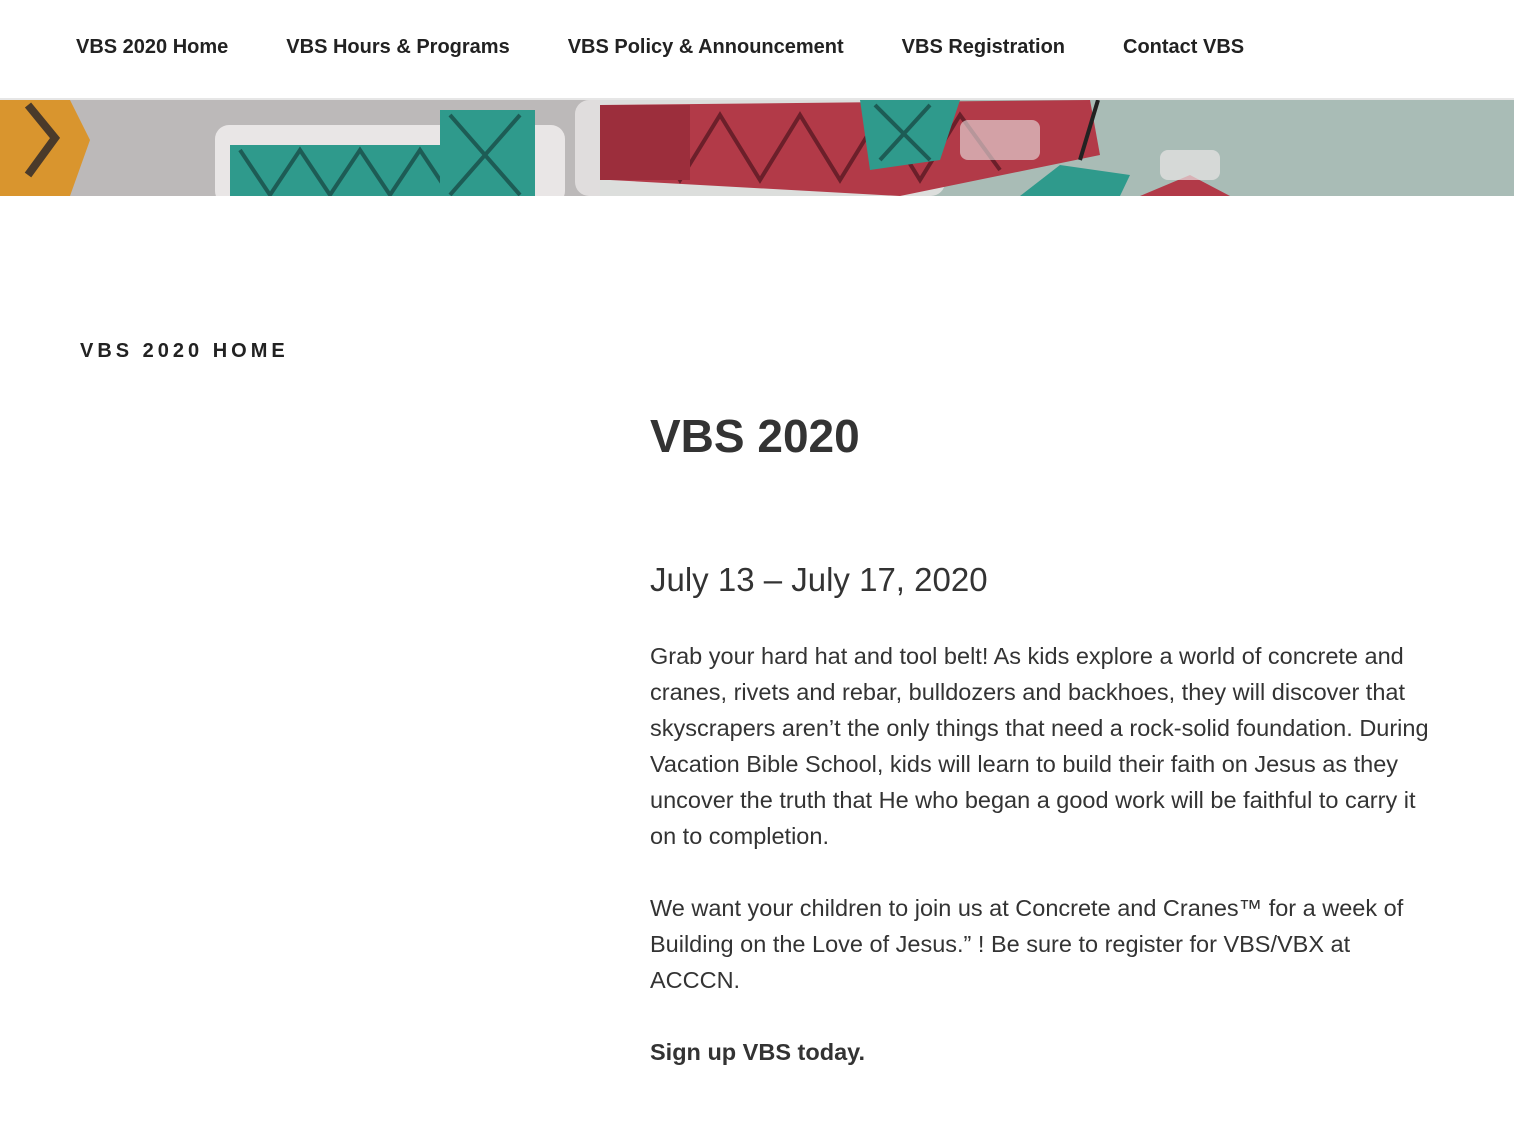 The image size is (1514, 1126). I want to click on construction-cranes-image, so click(757, 148).